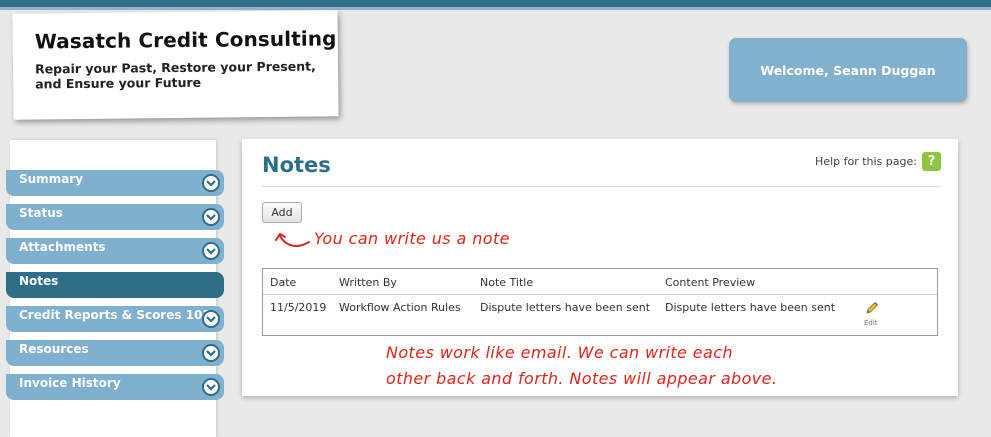  What do you see at coordinates (292, 240) in the screenshot?
I see `annotation-arrow-icon` at bounding box center [292, 240].